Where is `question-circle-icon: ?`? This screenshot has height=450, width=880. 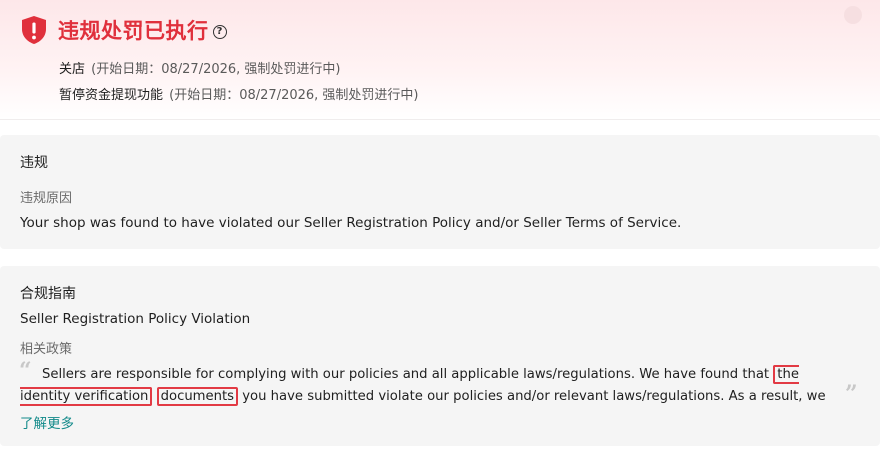
question-circle-icon: ? is located at coordinates (219, 31).